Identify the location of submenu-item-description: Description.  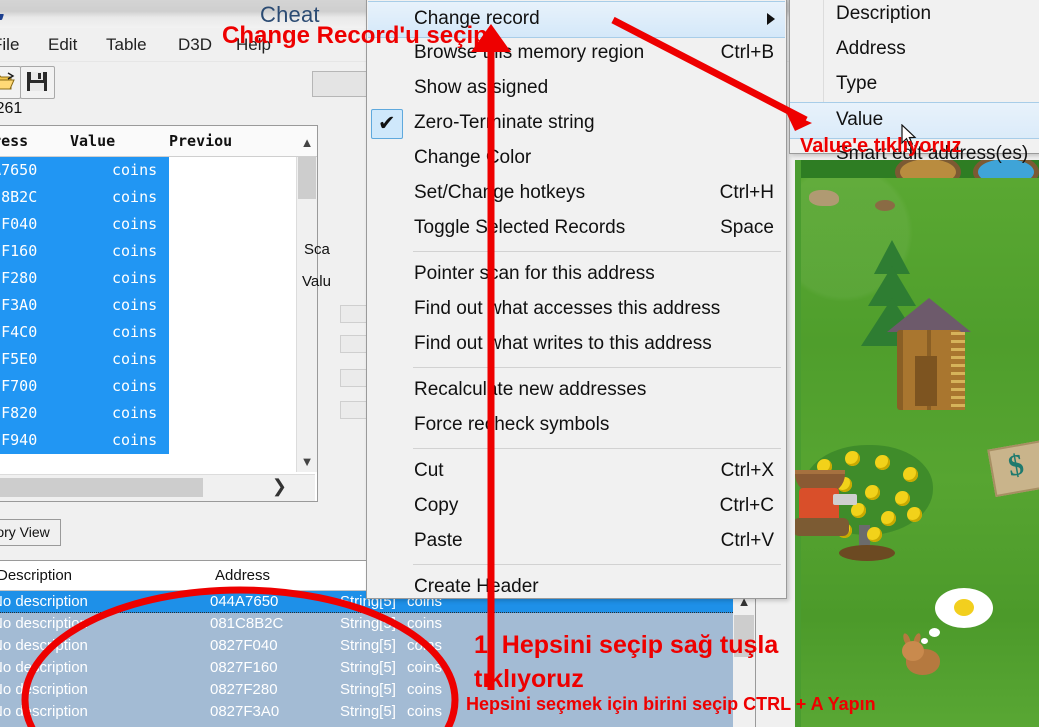
(931, 16).